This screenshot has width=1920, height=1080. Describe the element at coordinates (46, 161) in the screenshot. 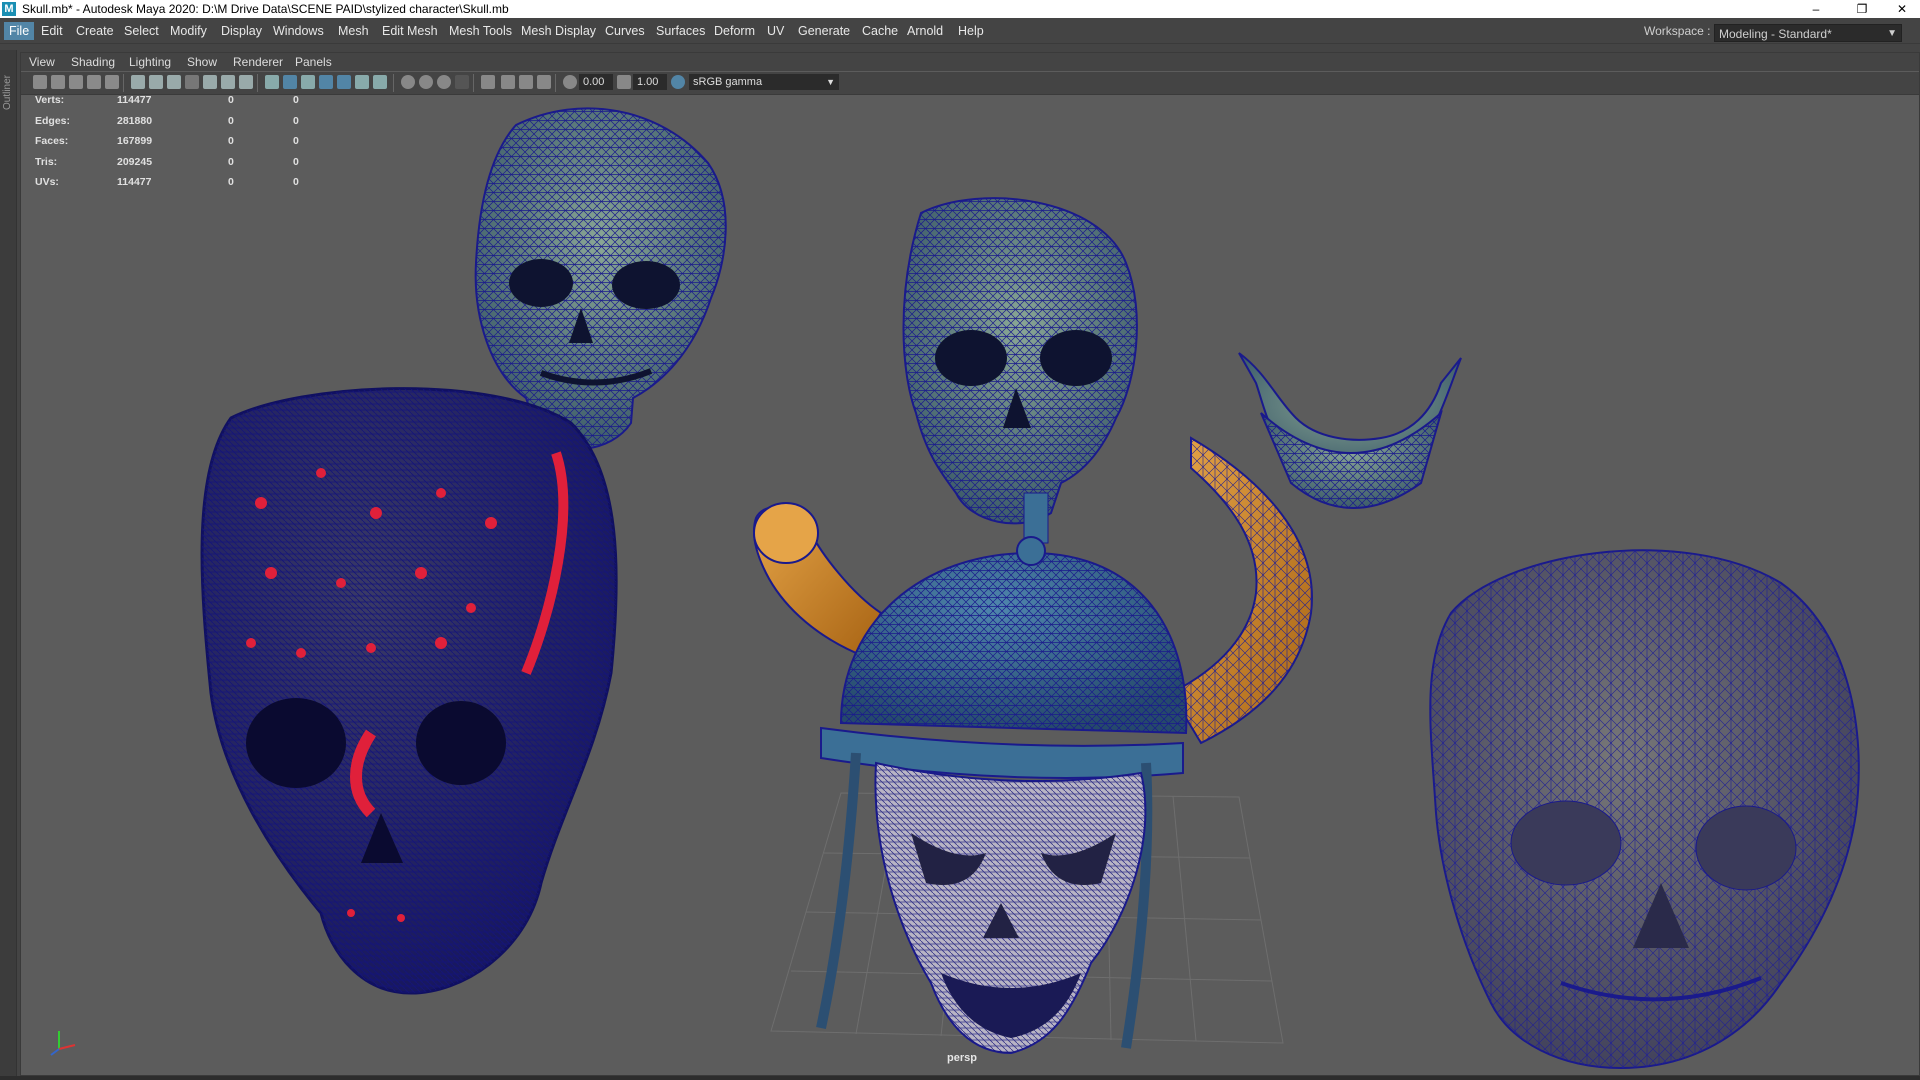

I see `hud-label: Tris:` at that location.